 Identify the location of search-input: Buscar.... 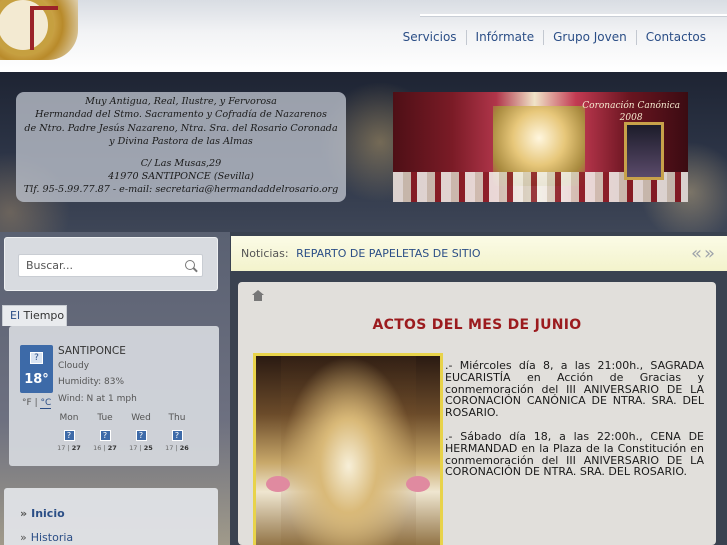
(110, 265).